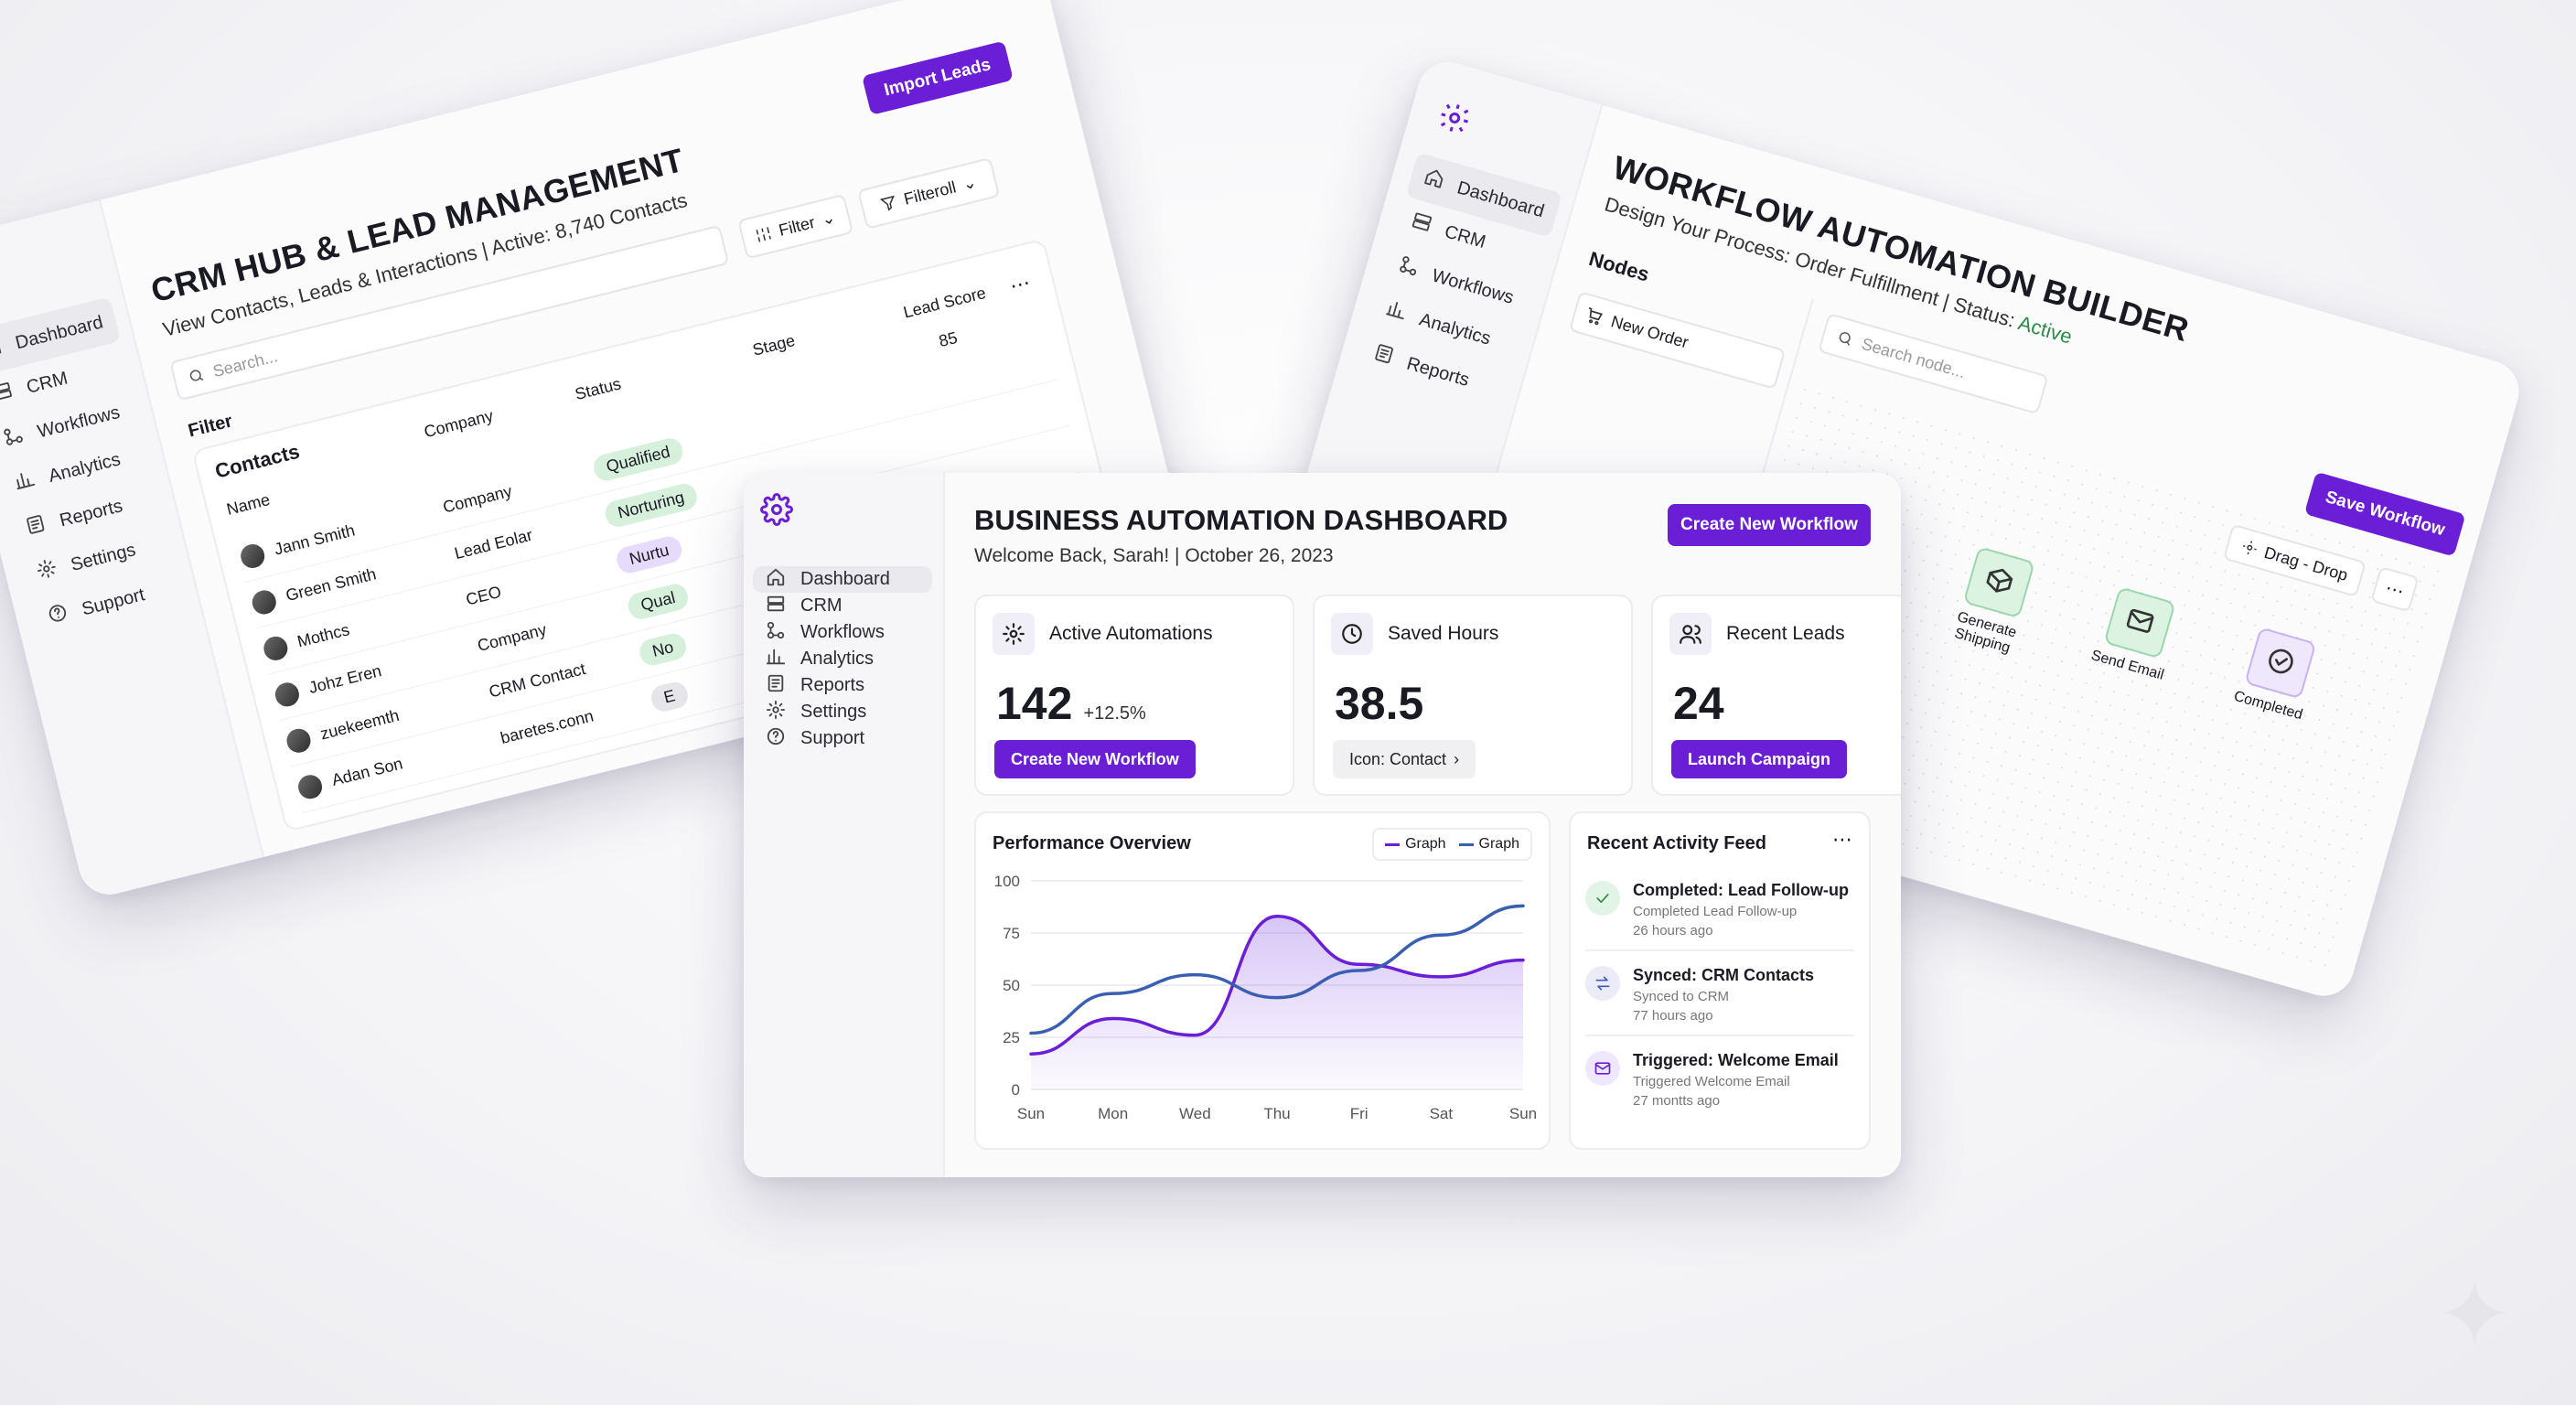  I want to click on drag-drop-toggle: Drag - Drop, so click(2294, 560).